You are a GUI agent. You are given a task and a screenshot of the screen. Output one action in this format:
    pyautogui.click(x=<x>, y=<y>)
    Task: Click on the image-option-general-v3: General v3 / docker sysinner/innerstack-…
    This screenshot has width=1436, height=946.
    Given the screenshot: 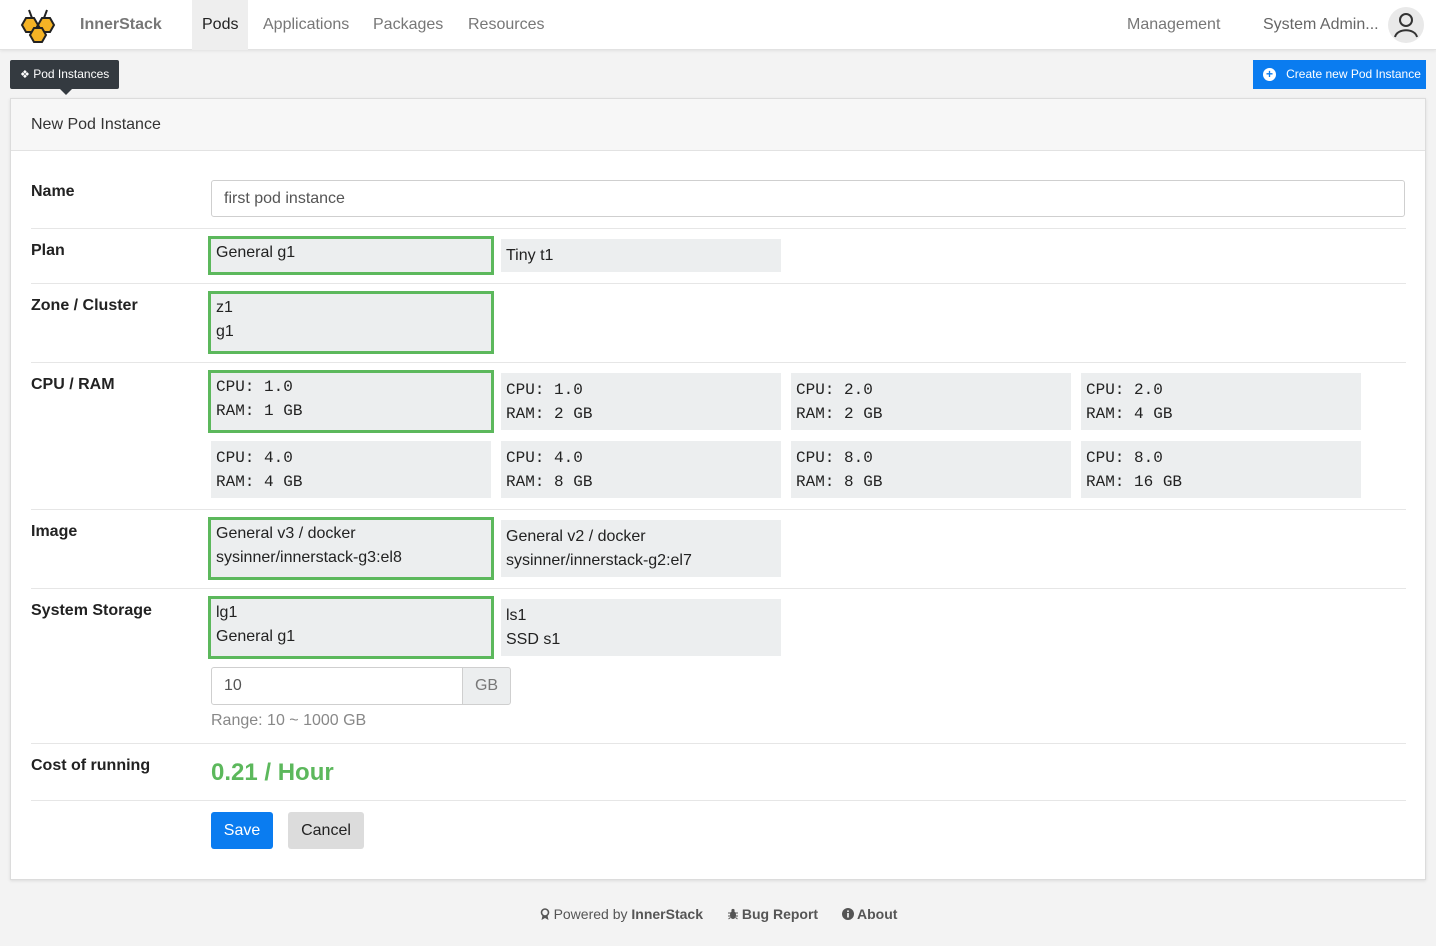 What is the action you would take?
    pyautogui.click(x=351, y=548)
    